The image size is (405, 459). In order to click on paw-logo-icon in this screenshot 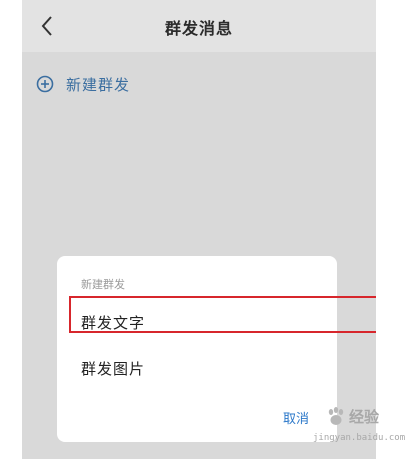, I will do `click(336, 416)`.